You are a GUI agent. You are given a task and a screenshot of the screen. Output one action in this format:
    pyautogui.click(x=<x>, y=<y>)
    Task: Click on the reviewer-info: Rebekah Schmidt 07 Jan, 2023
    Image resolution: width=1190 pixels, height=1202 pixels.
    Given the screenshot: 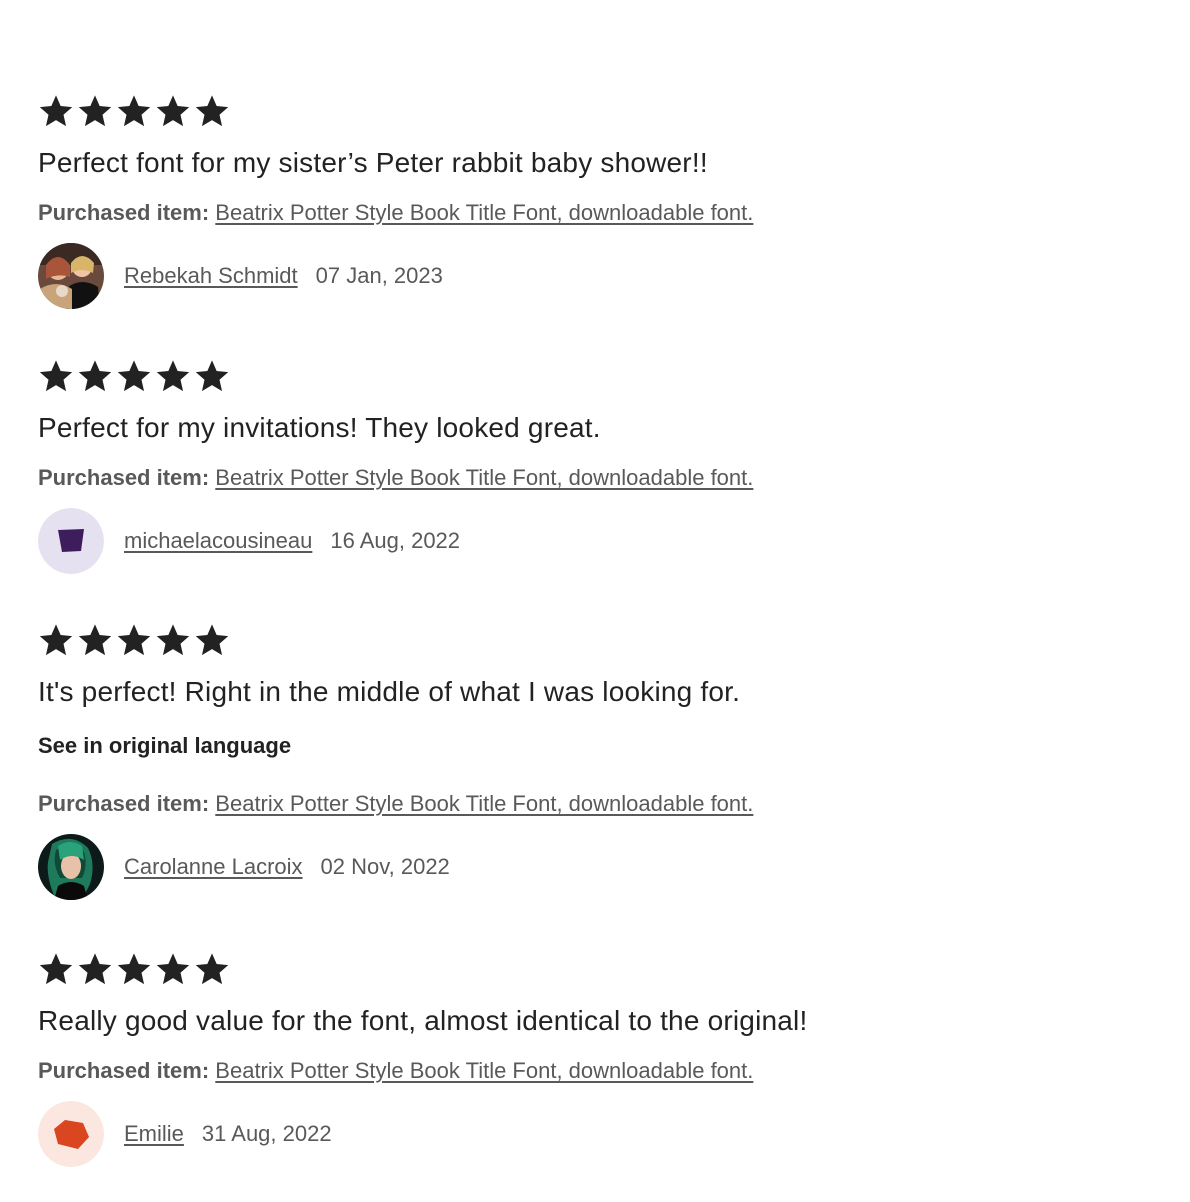 What is the action you would take?
    pyautogui.click(x=593, y=276)
    